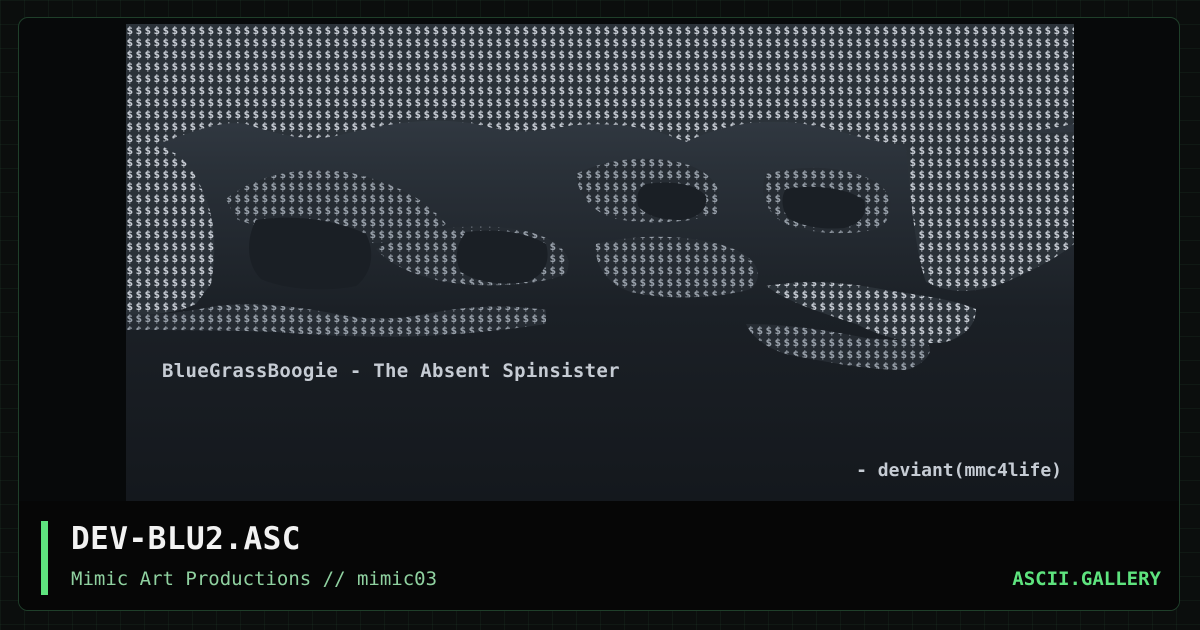 The image size is (1200, 630). I want to click on artwork-credit: - deviant(mmc4life), so click(959, 470).